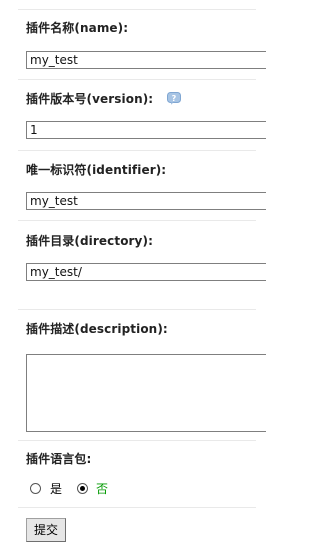 This screenshot has height=542, width=320. I want to click on radio-yes-label: 是, so click(56, 489).